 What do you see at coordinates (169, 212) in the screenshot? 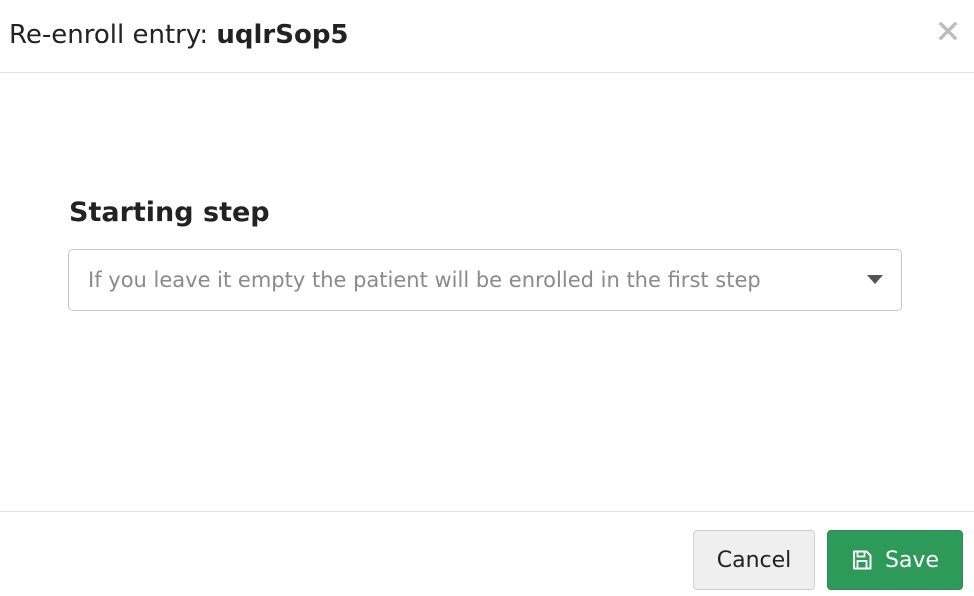
I see `starting-step-label: Starting step` at bounding box center [169, 212].